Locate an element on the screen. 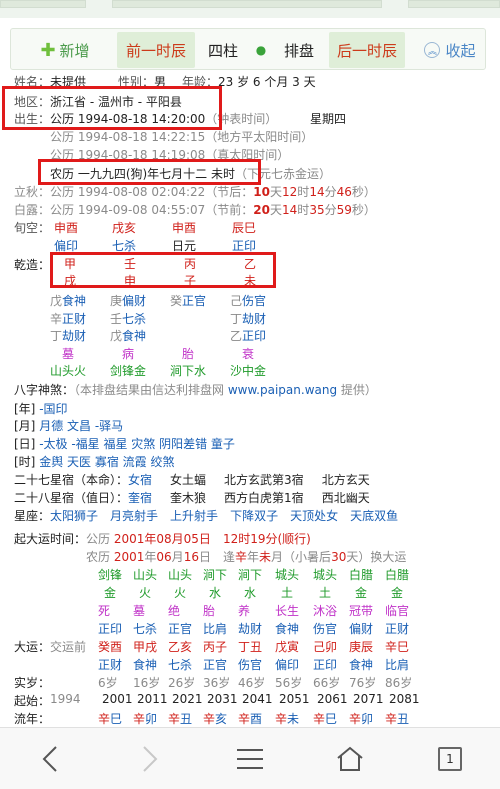  dayun-lunar-prefix: 农历 is located at coordinates (100, 557).